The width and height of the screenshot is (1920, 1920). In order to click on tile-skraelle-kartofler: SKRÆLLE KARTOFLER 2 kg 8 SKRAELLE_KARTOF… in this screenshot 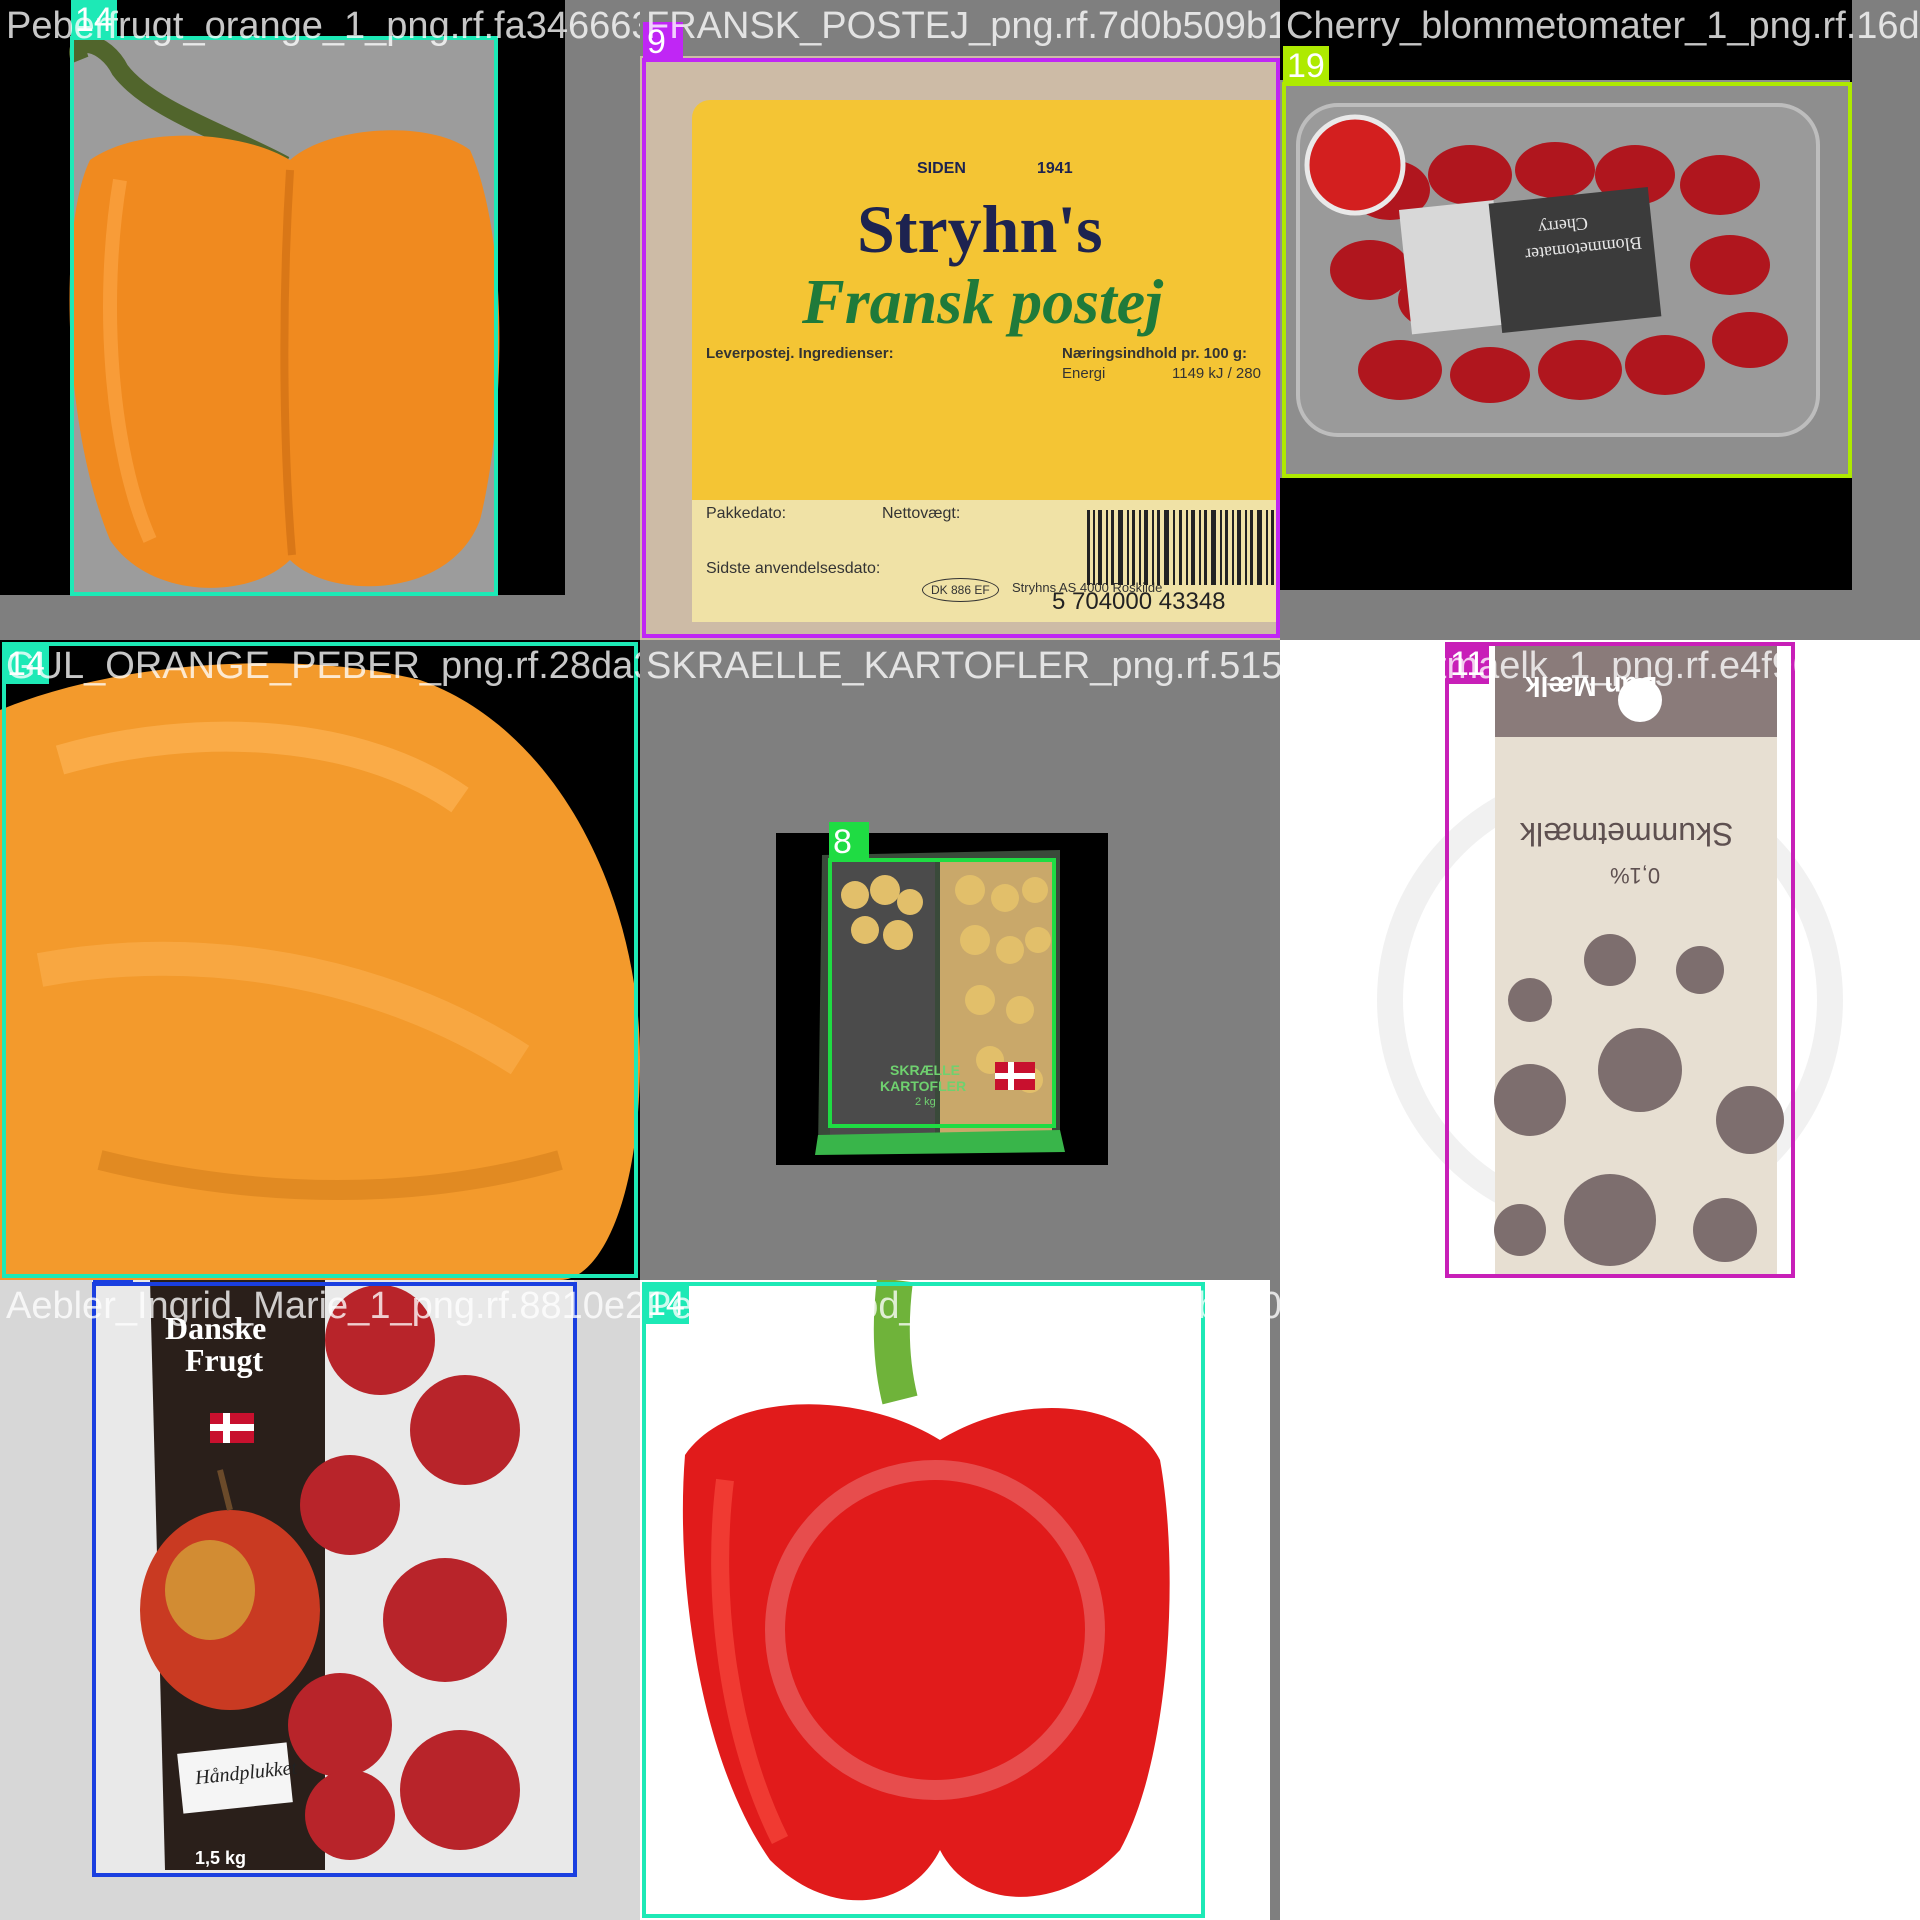, I will do `click(960, 960)`.